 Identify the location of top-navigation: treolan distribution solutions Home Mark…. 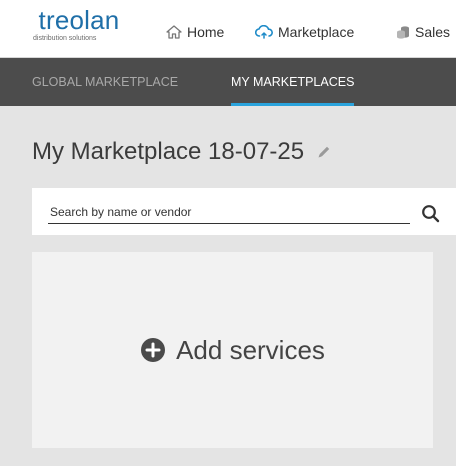
(228, 29).